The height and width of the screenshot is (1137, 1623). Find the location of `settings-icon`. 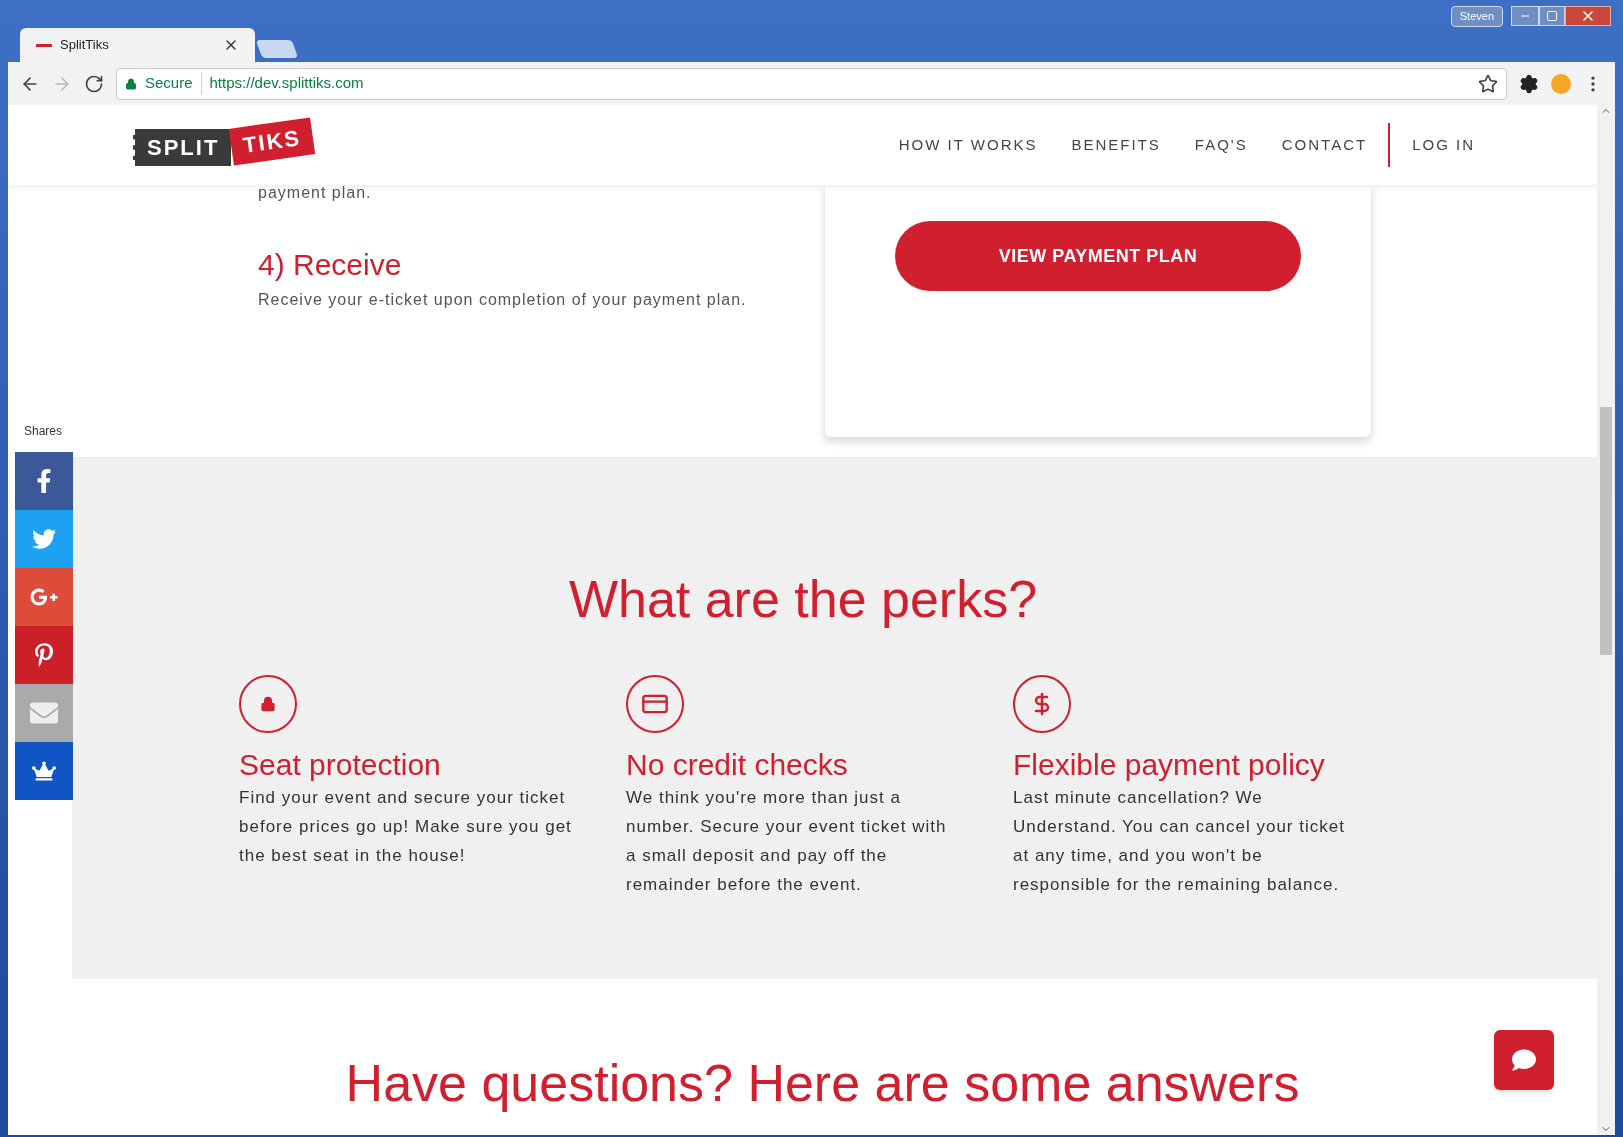

settings-icon is located at coordinates (1529, 83).